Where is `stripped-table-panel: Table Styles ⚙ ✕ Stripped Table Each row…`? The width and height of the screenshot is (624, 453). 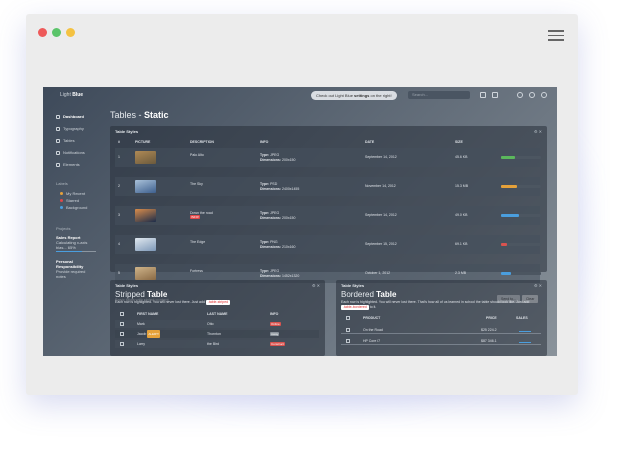
stripped-table-panel: Table Styles ⚙ ✕ Stripped Table Each row… is located at coordinates (217, 318).